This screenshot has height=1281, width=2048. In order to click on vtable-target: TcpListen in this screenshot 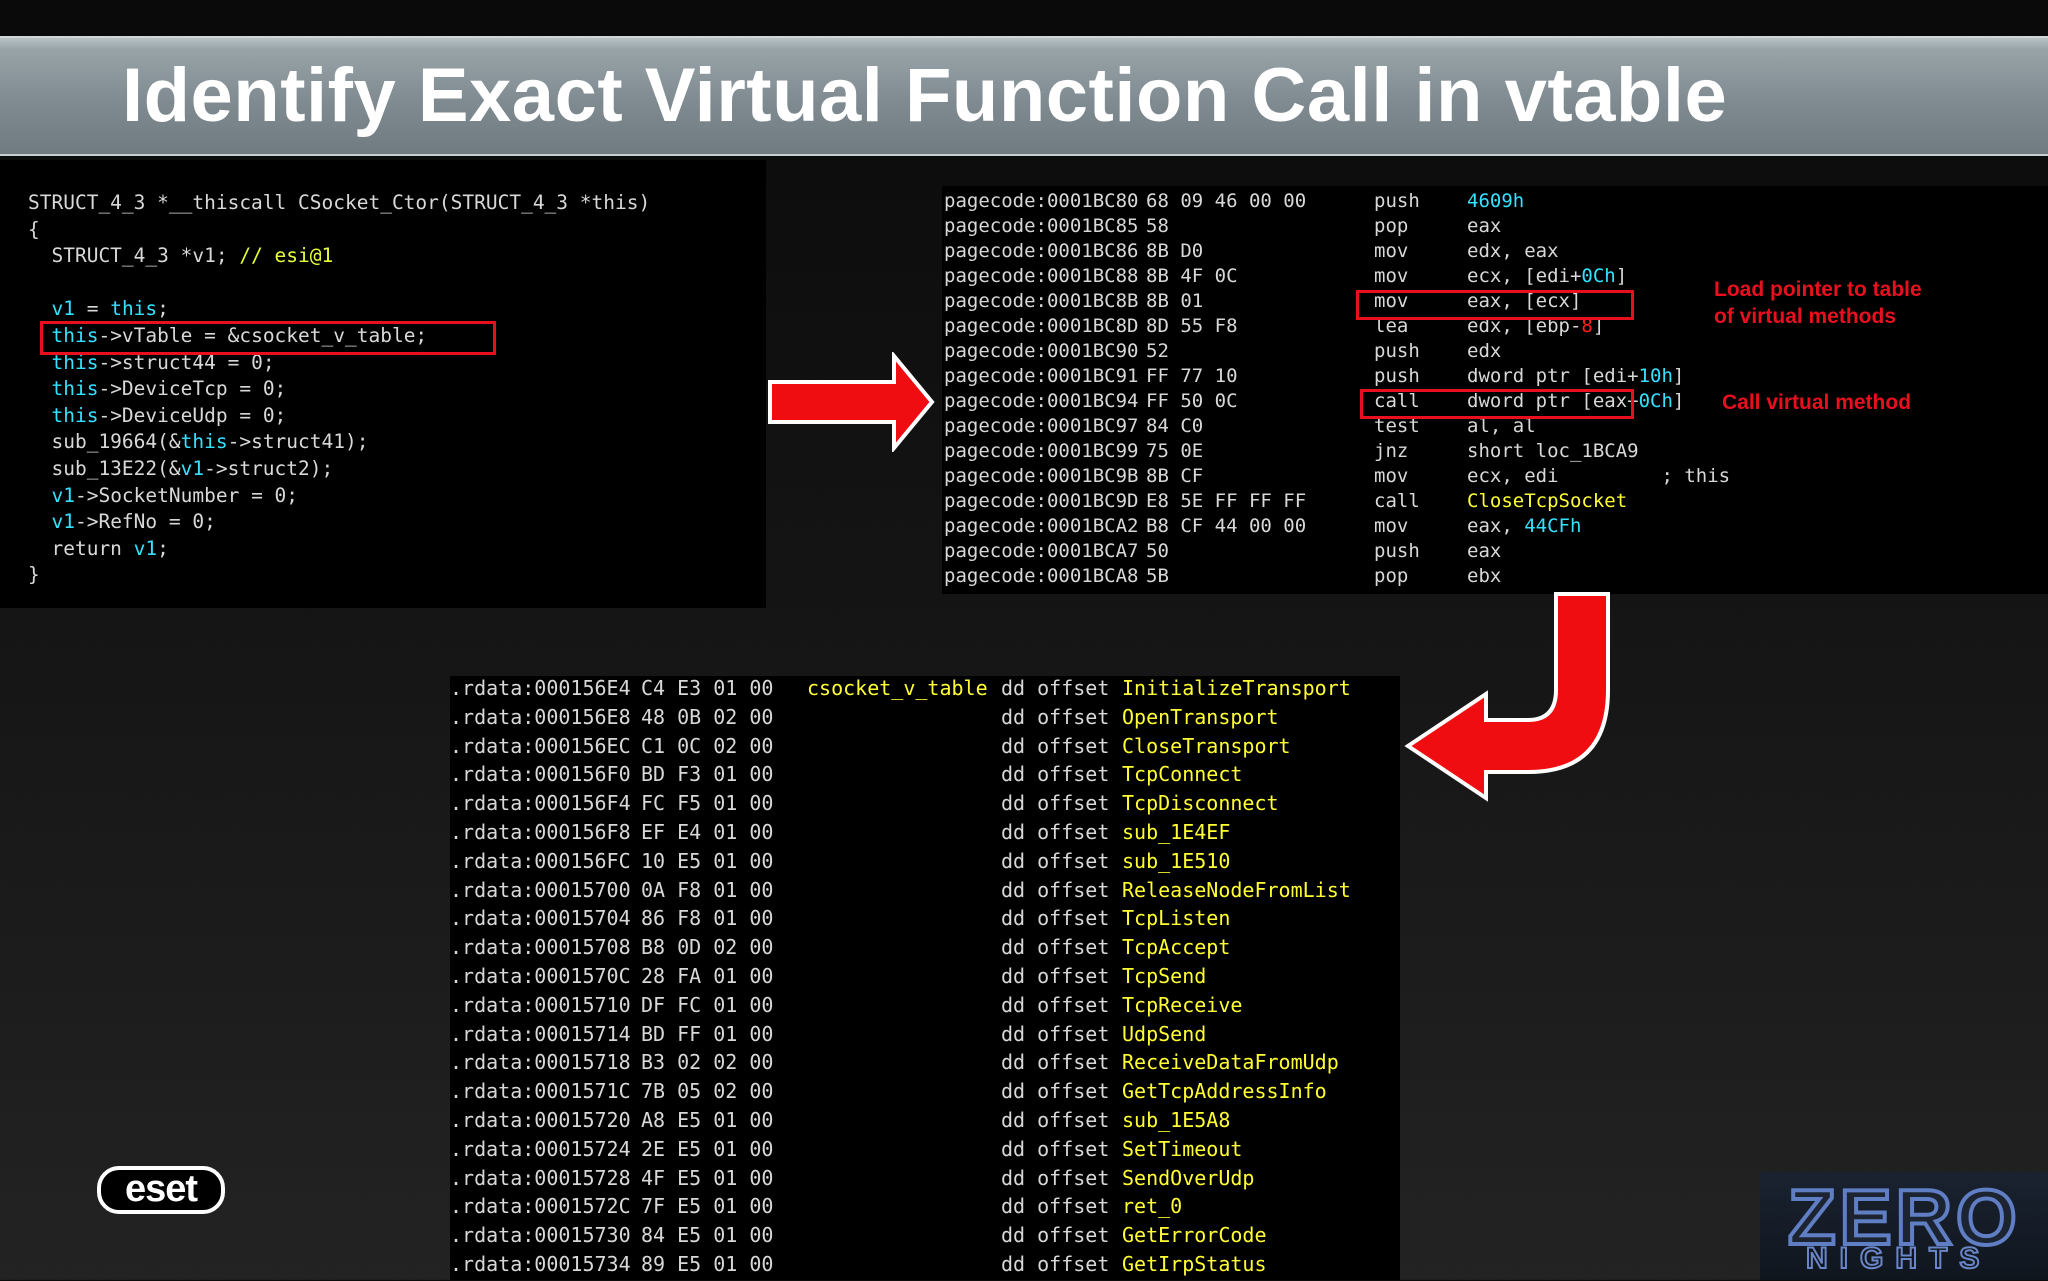, I will do `click(1176, 918)`.